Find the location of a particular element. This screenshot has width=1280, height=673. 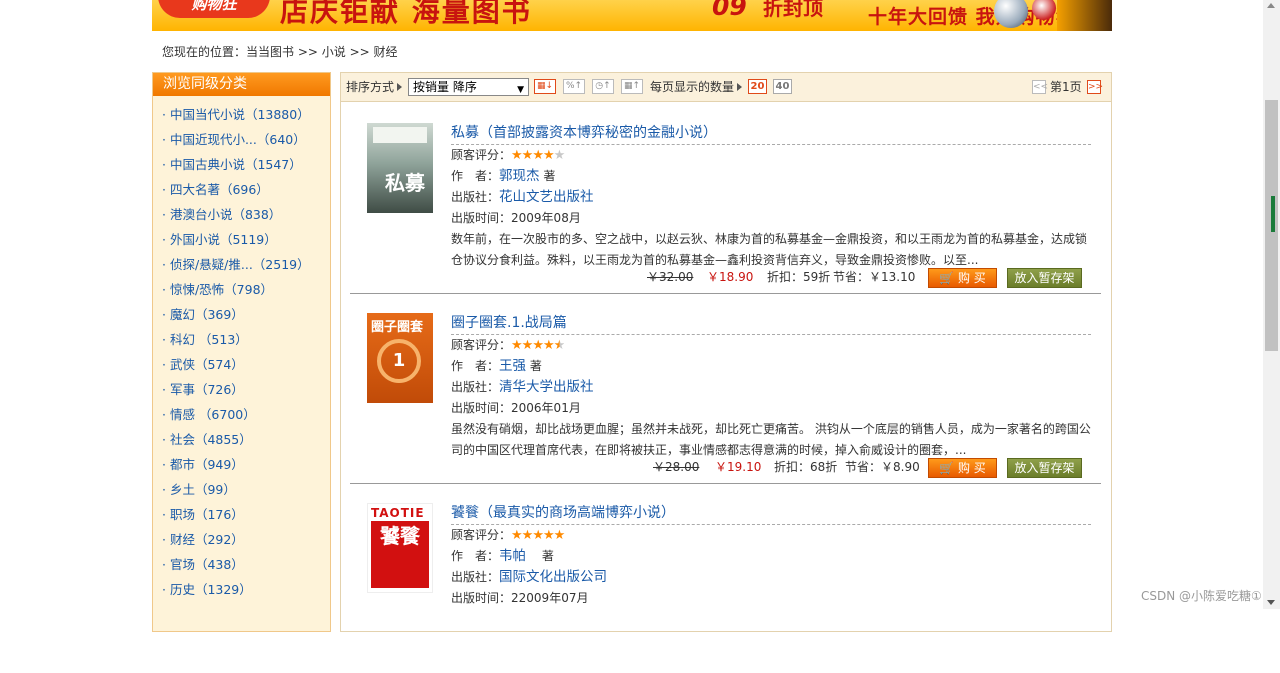

sidebar-item: · 武侠（574） is located at coordinates (246, 364).